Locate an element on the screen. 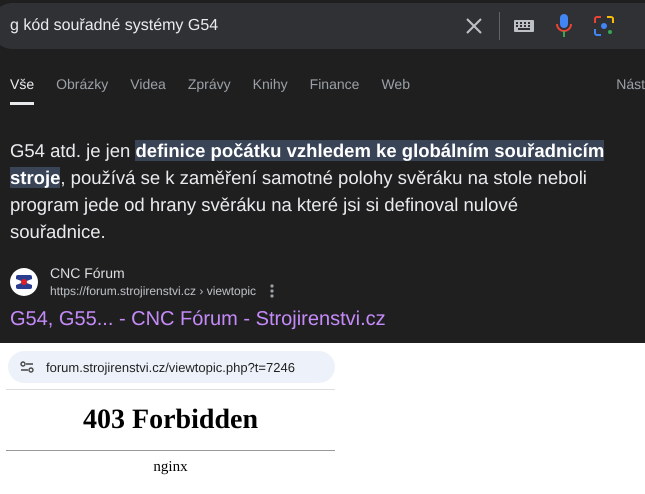 Image resolution: width=645 pixels, height=494 pixels. server-name: nginx is located at coordinates (170, 467).